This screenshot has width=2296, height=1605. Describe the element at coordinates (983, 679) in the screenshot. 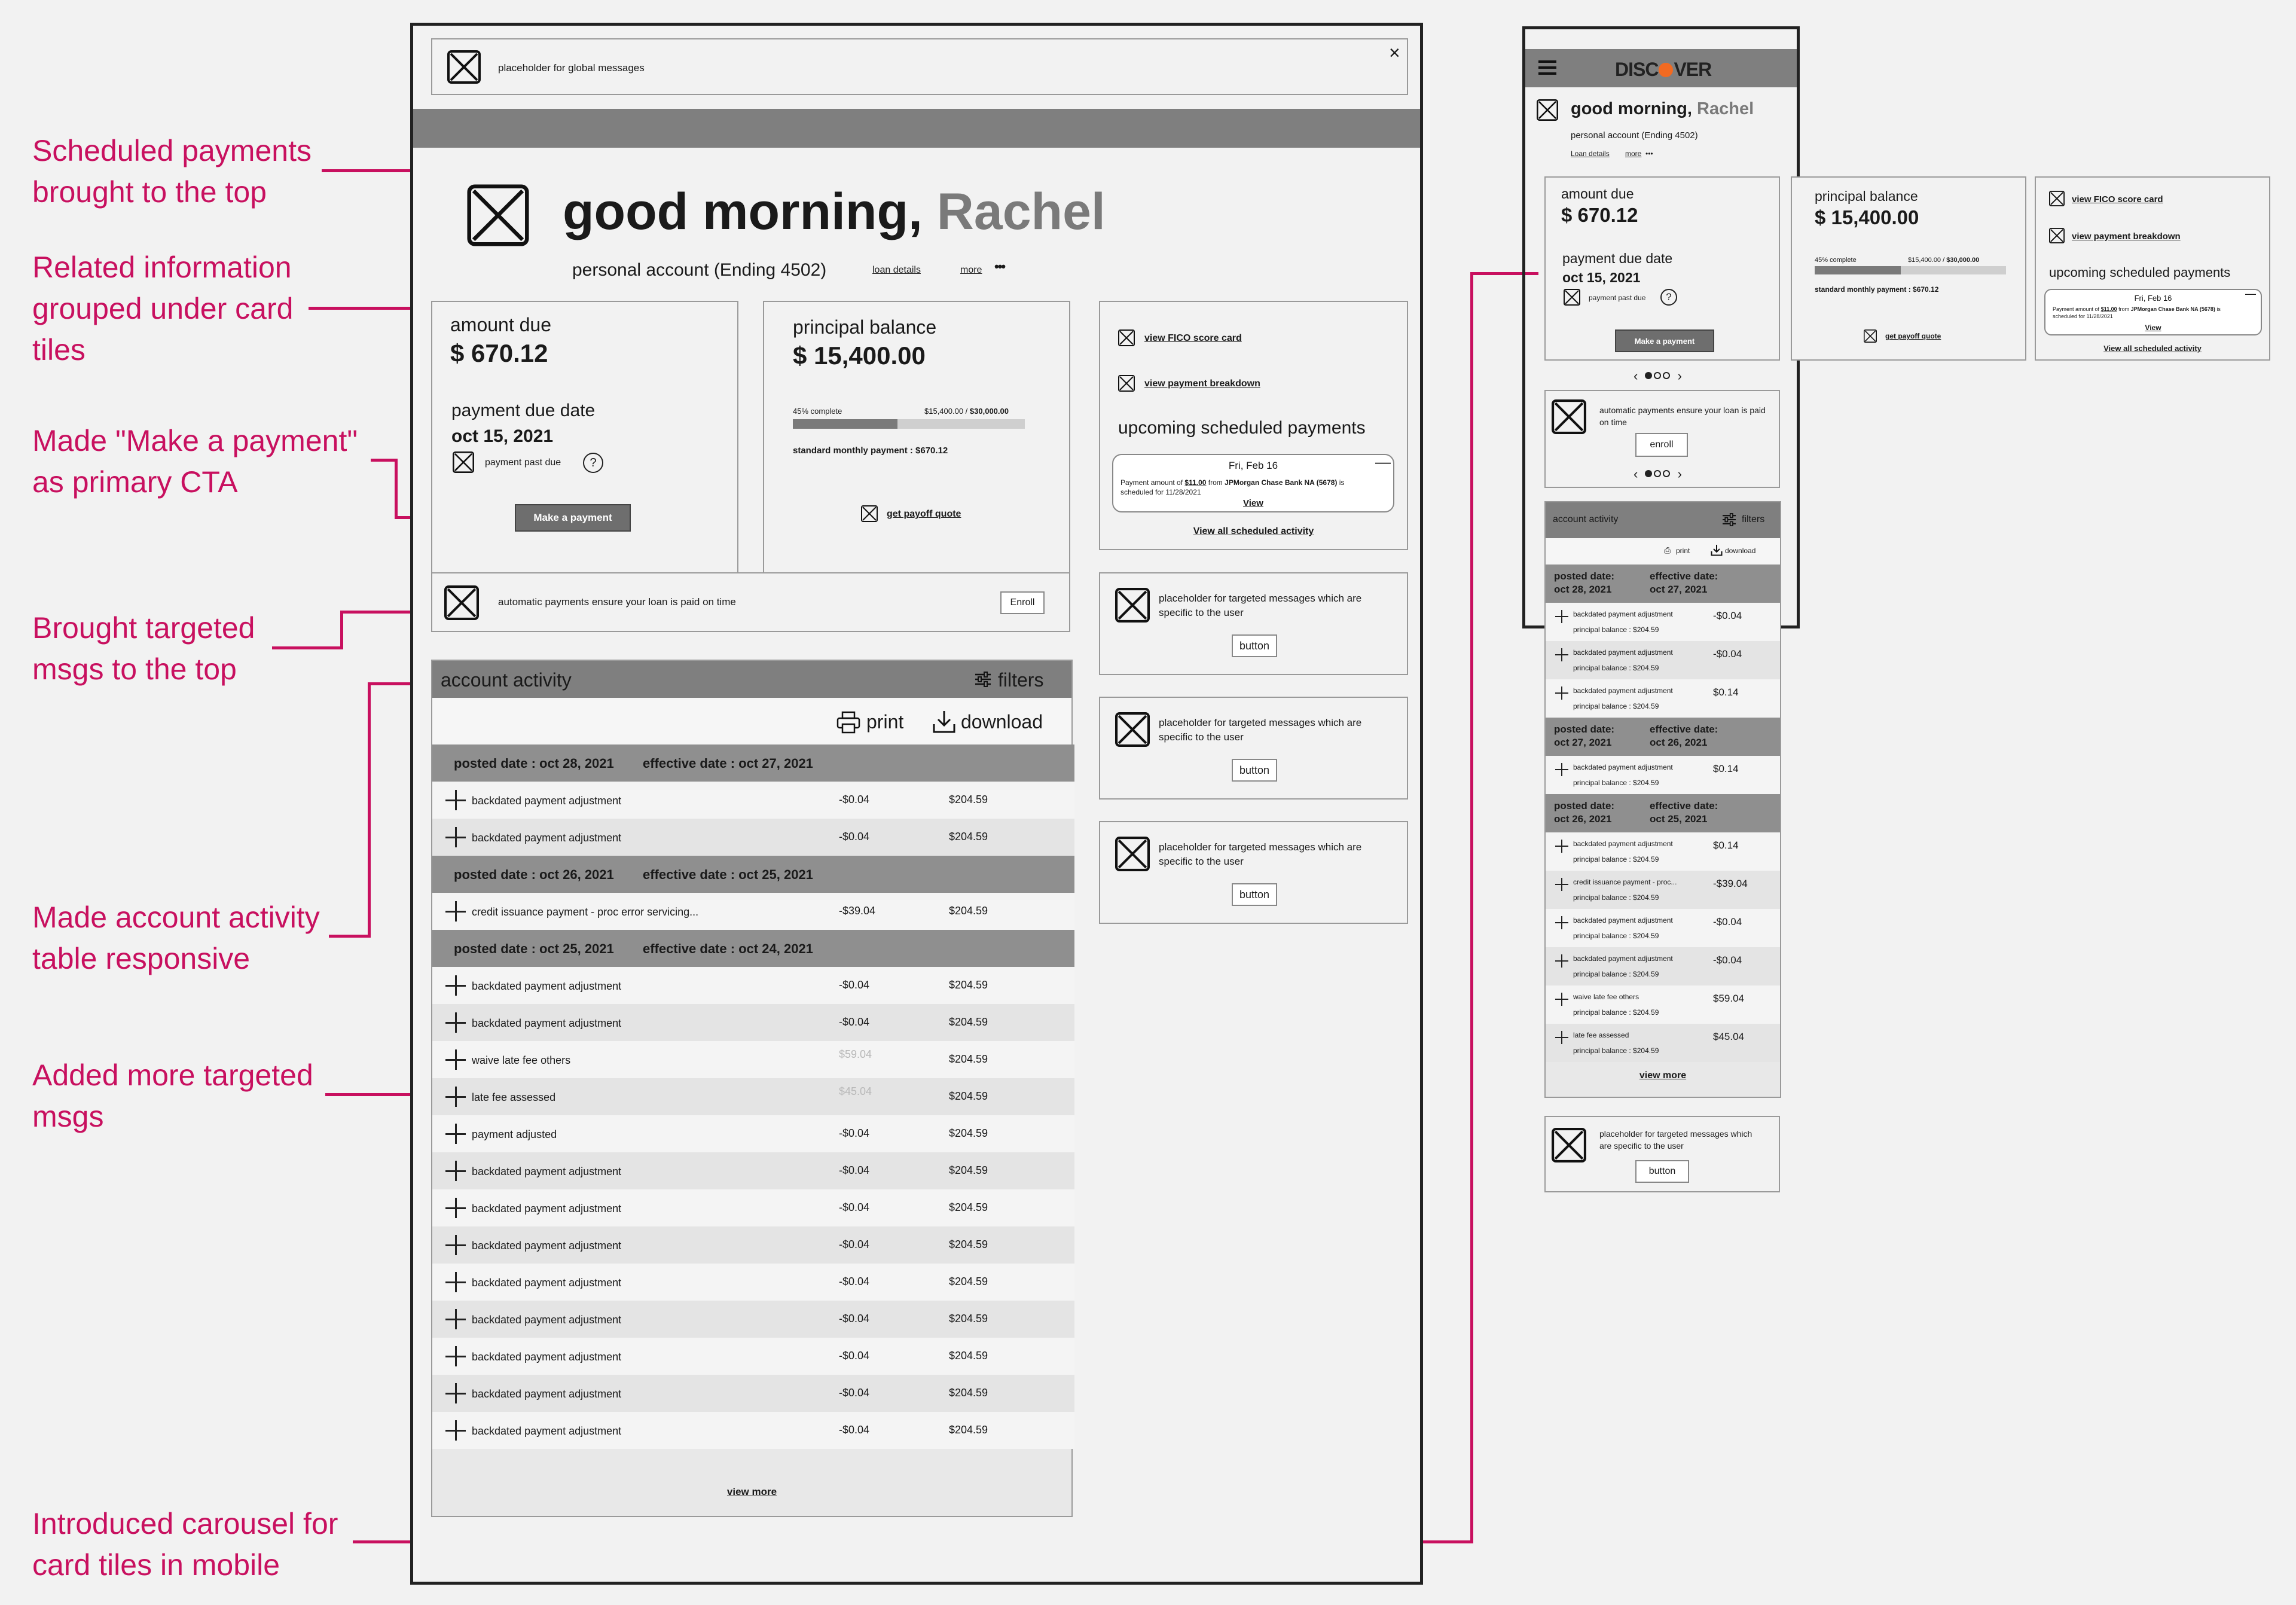

I see `filters-icon` at that location.